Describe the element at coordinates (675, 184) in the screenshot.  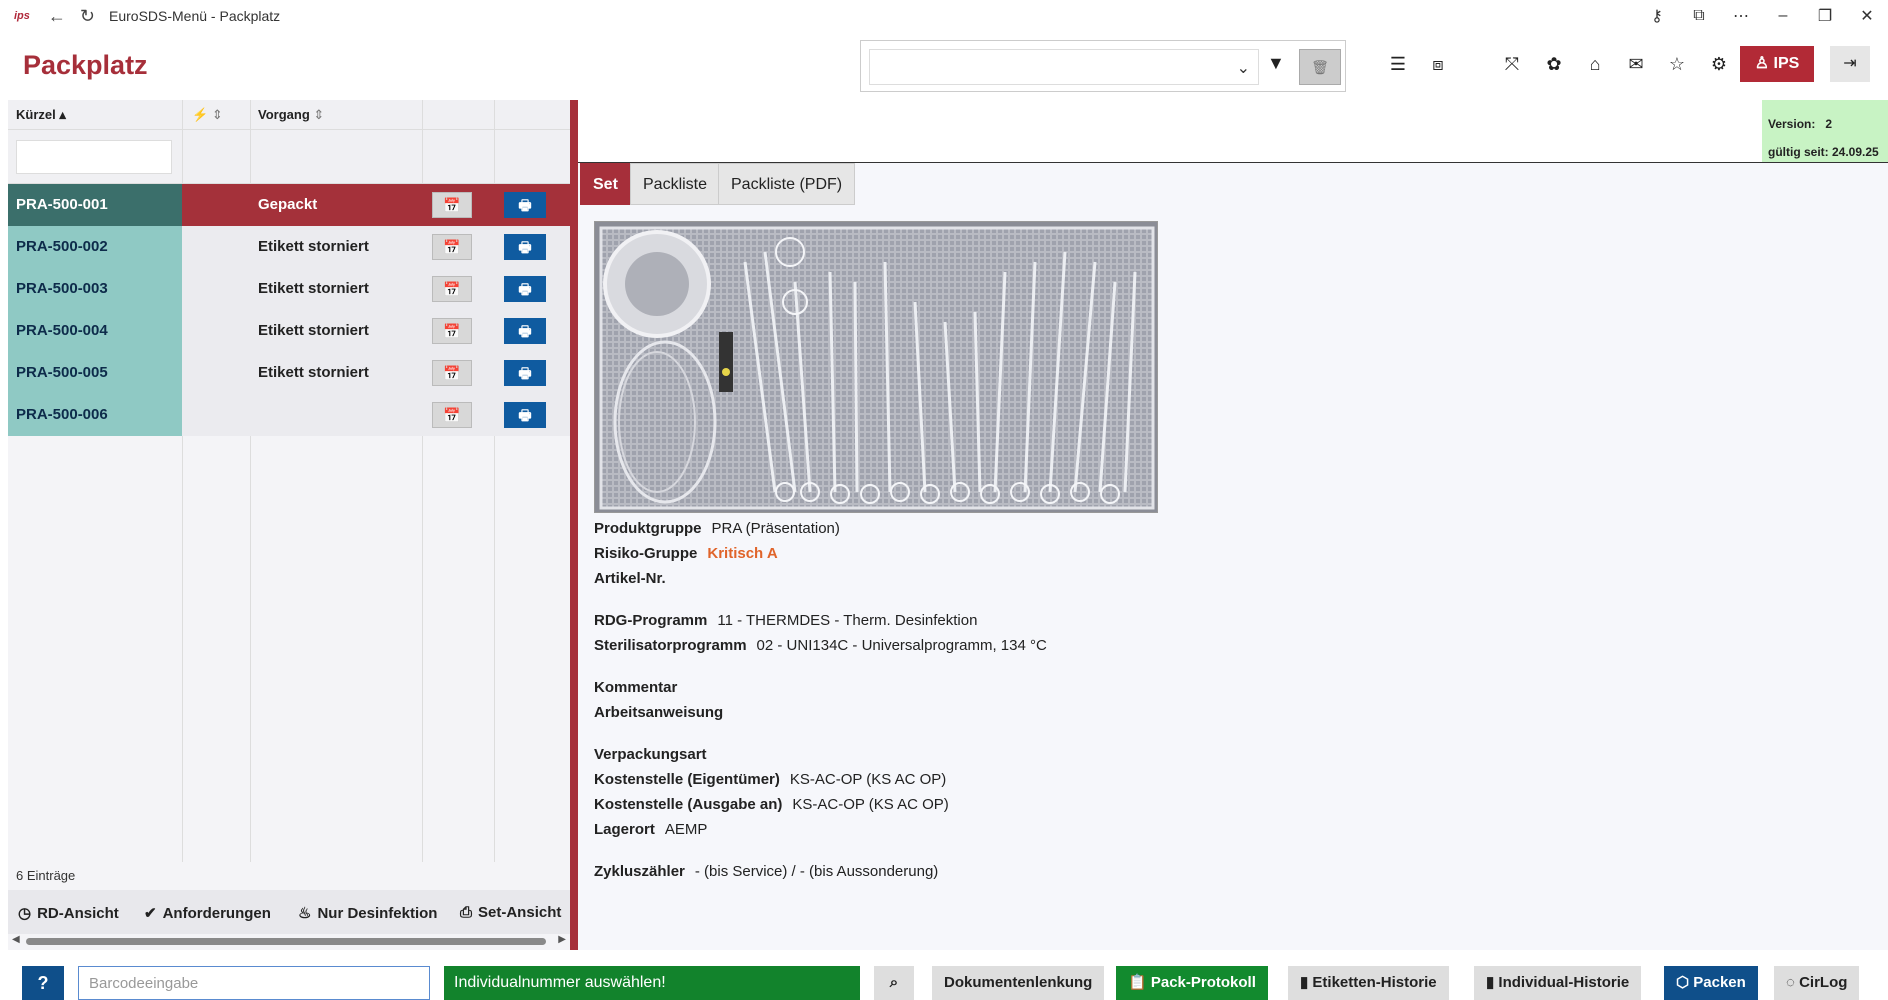
I see `tab-packliste: Packliste` at that location.